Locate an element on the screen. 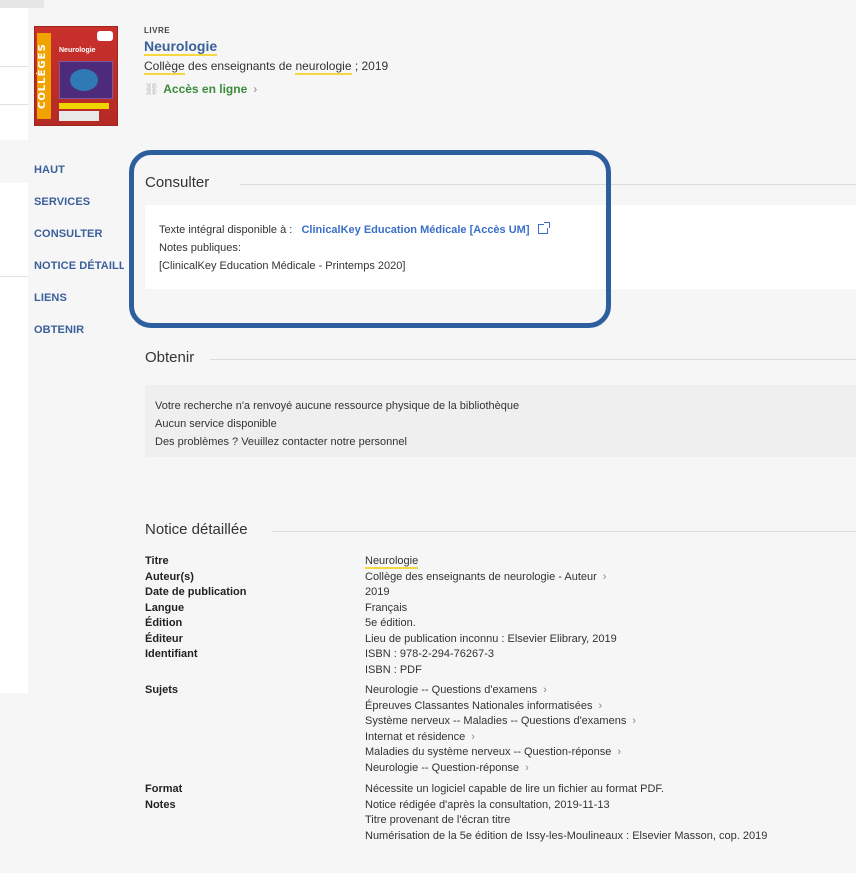 The image size is (856, 873). author-suffix: ; 2019 is located at coordinates (370, 66).